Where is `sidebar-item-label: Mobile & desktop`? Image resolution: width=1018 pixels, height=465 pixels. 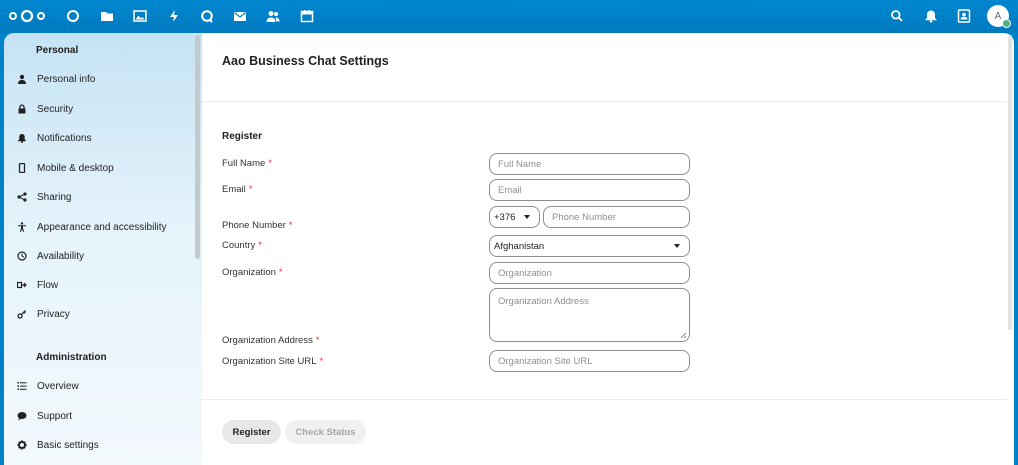
sidebar-item-label: Mobile & desktop is located at coordinates (75, 168).